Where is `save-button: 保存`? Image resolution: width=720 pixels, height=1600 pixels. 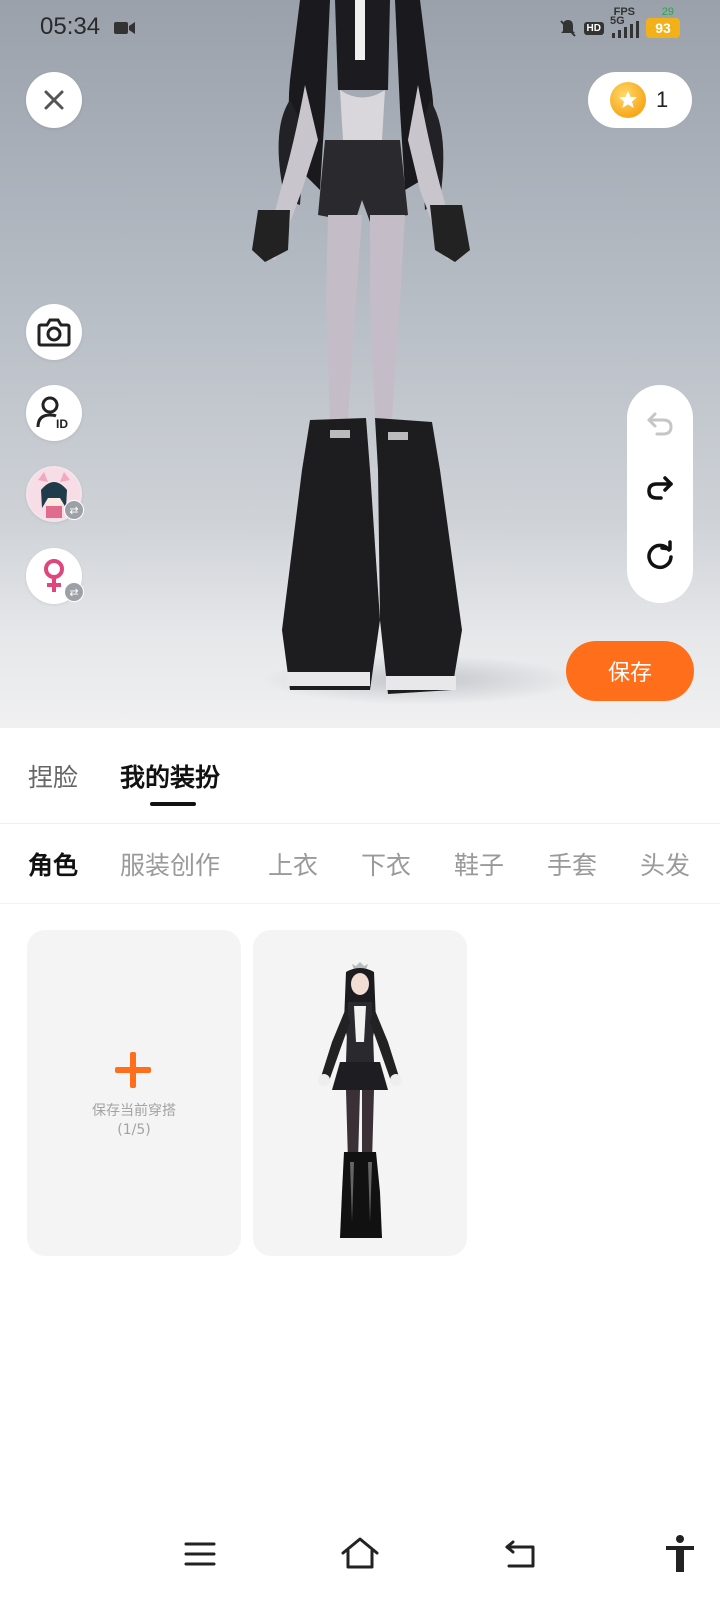 save-button: 保存 is located at coordinates (630, 671).